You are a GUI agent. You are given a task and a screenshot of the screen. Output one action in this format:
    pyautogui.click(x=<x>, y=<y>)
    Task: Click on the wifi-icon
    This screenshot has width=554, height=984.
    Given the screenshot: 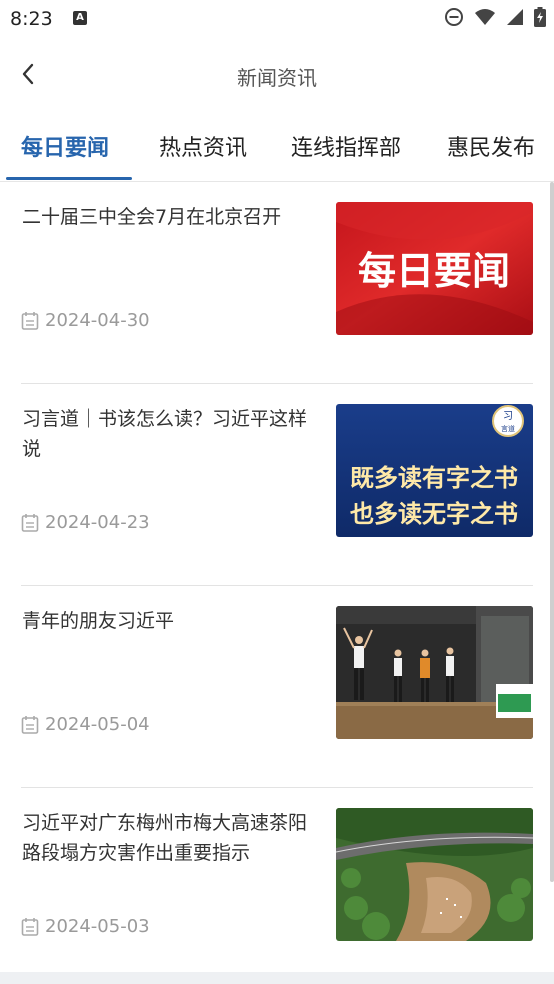 What is the action you would take?
    pyautogui.click(x=485, y=17)
    